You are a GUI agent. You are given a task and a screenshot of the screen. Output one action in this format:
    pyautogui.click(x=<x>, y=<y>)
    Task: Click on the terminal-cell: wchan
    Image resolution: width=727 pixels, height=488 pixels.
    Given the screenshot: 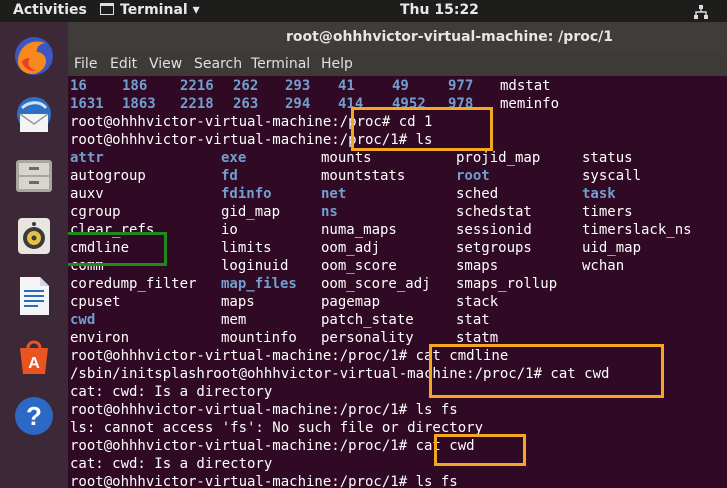 What is the action you would take?
    pyautogui.click(x=603, y=266)
    